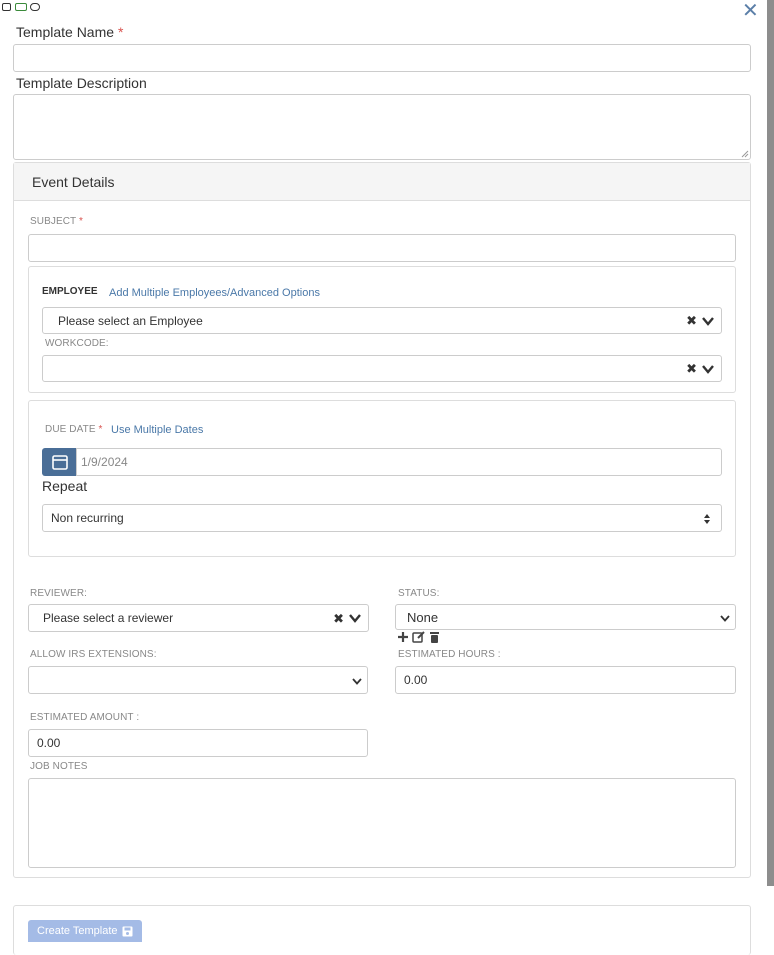  I want to click on job-notes-textarea, so click(382, 823).